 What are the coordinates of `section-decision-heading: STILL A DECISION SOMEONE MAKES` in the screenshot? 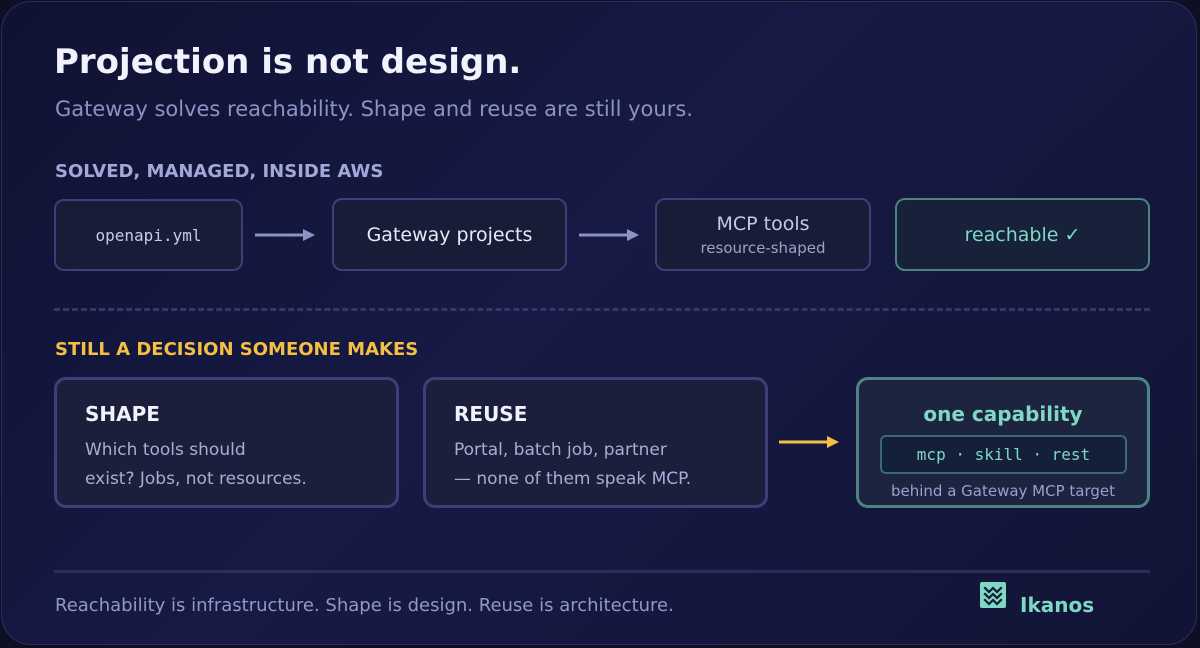 It's located at (237, 349).